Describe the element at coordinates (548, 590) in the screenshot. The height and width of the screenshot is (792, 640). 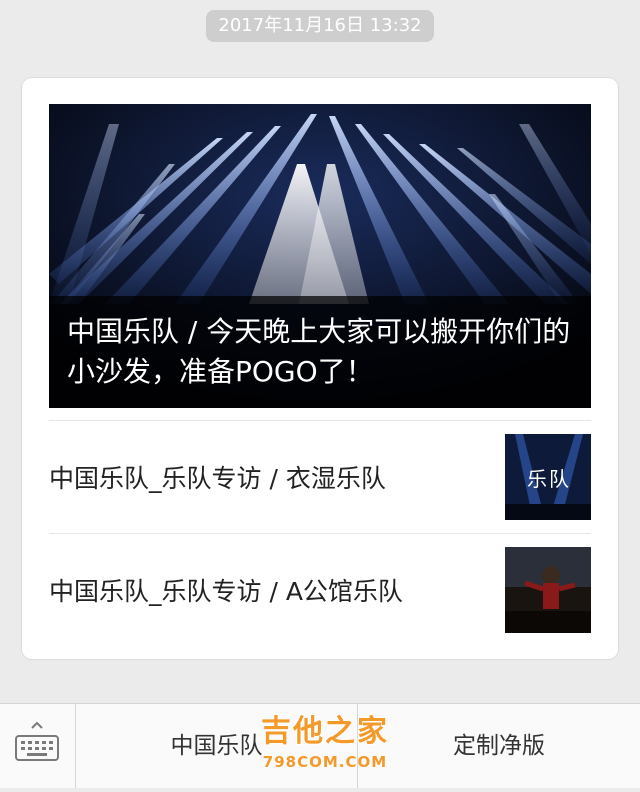
I see `article-thumbnail` at that location.